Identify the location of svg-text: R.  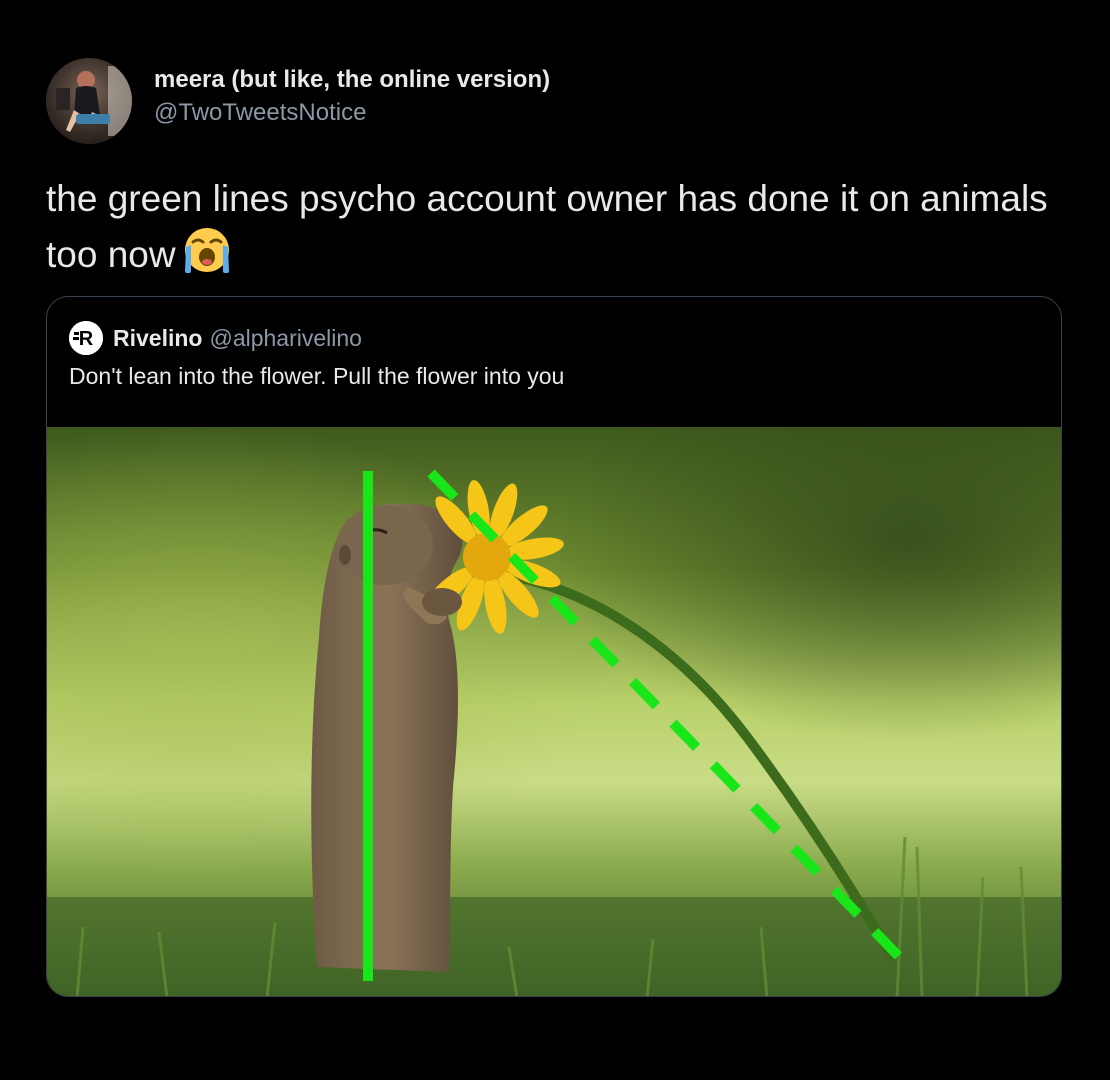
(86, 339).